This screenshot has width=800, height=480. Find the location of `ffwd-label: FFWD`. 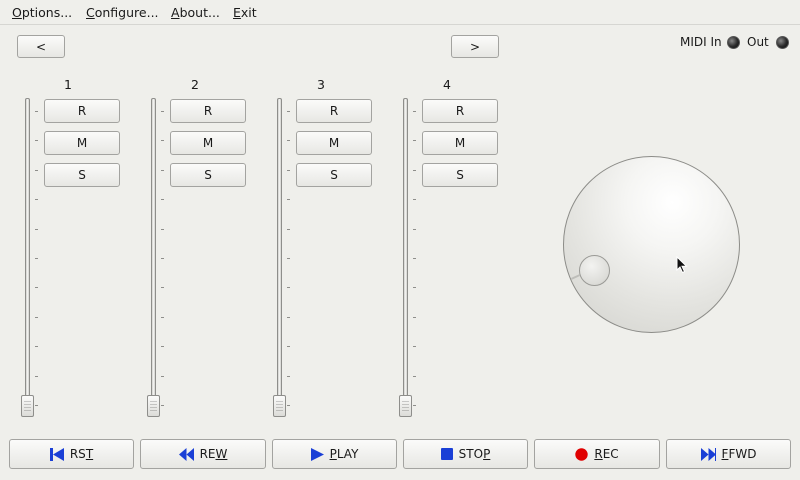

ffwd-label: FFWD is located at coordinates (739, 454).